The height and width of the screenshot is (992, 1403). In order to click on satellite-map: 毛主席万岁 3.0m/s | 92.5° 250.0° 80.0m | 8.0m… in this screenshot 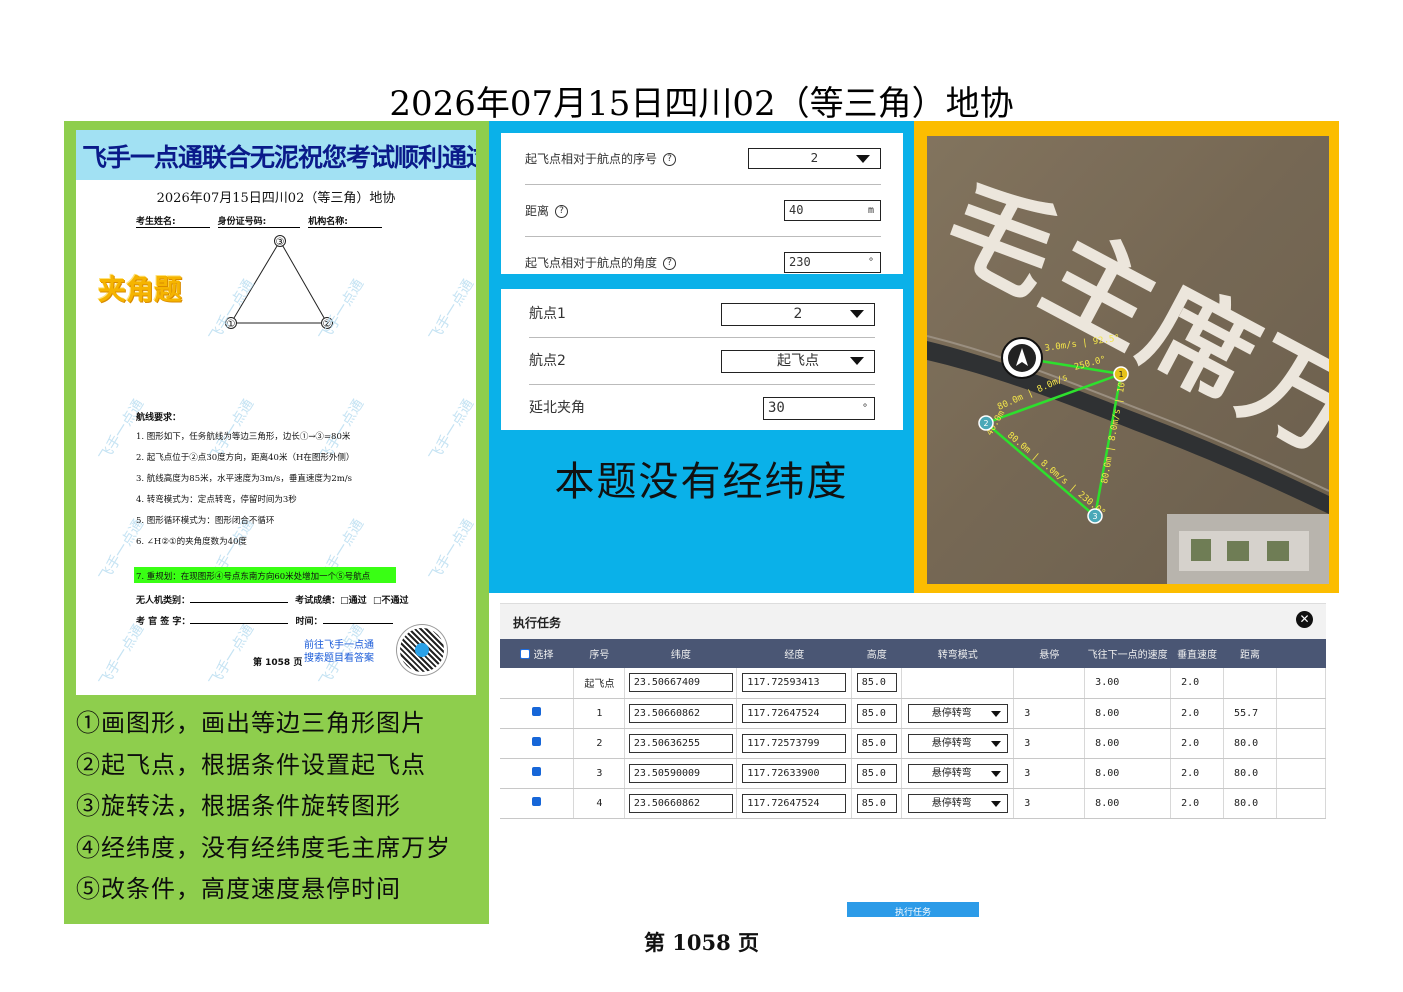, I will do `click(1128, 360)`.